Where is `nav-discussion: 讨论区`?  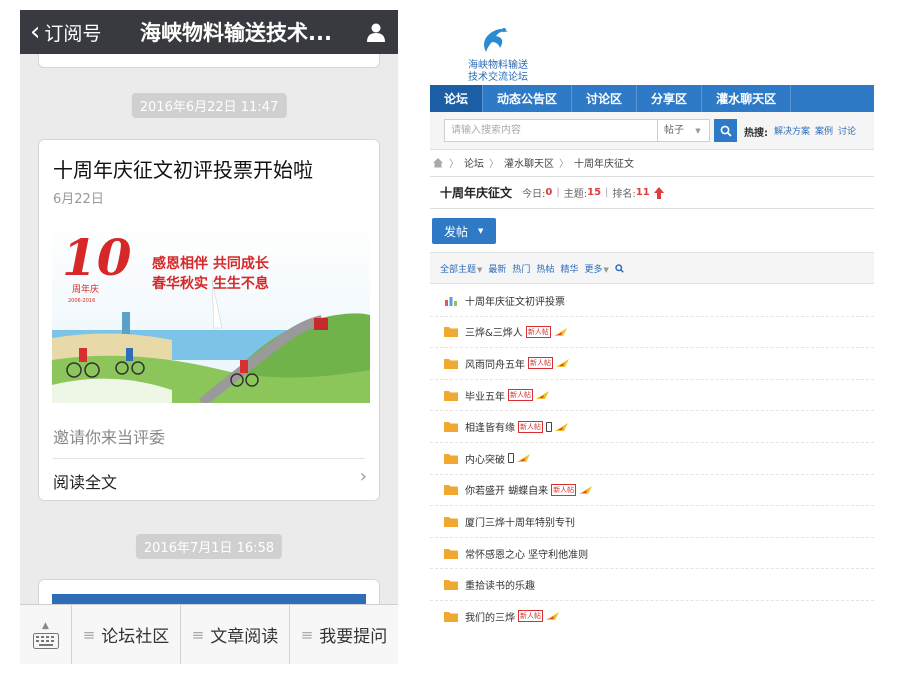
nav-discussion: 讨论区 is located at coordinates (605, 98).